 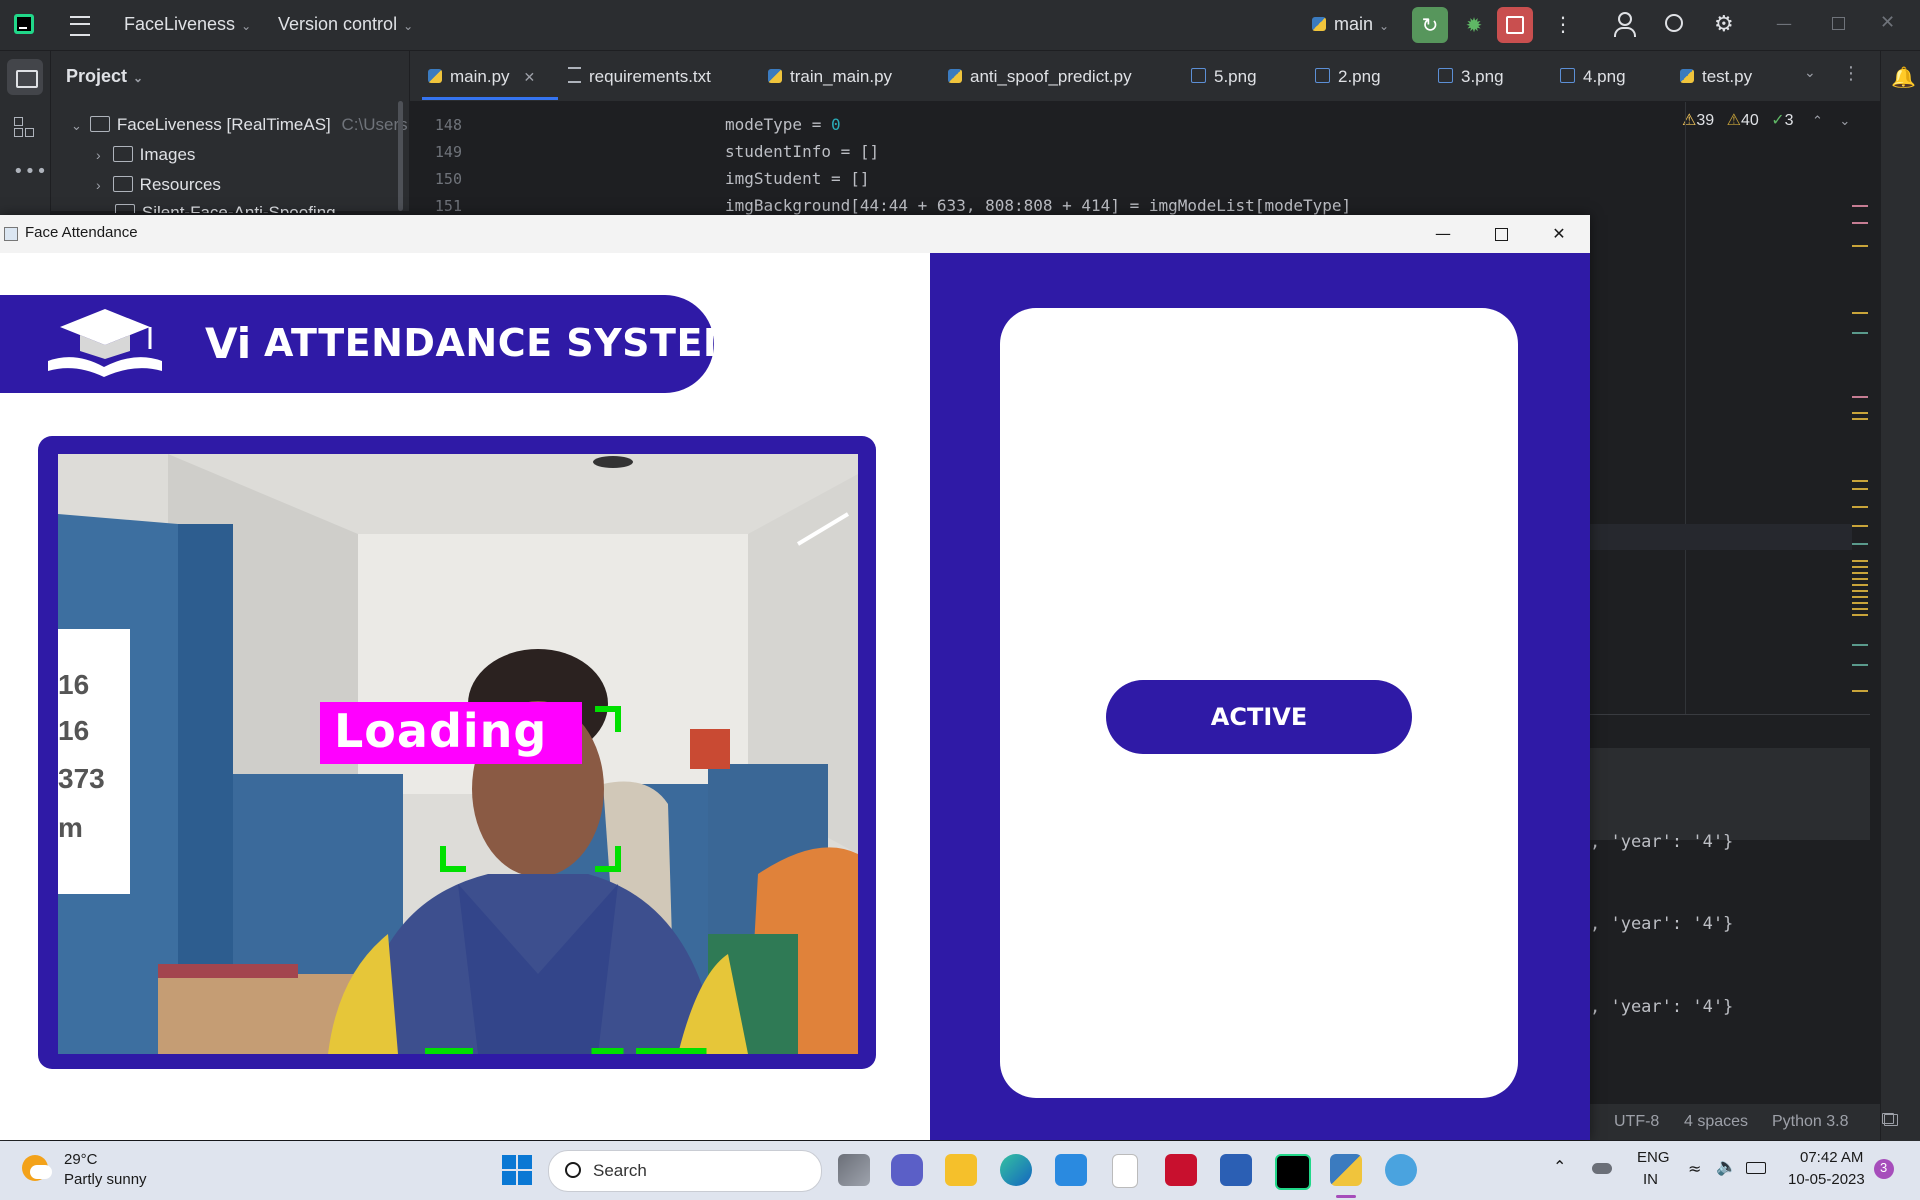 I want to click on python-idle-icon, so click(x=1401, y=1170).